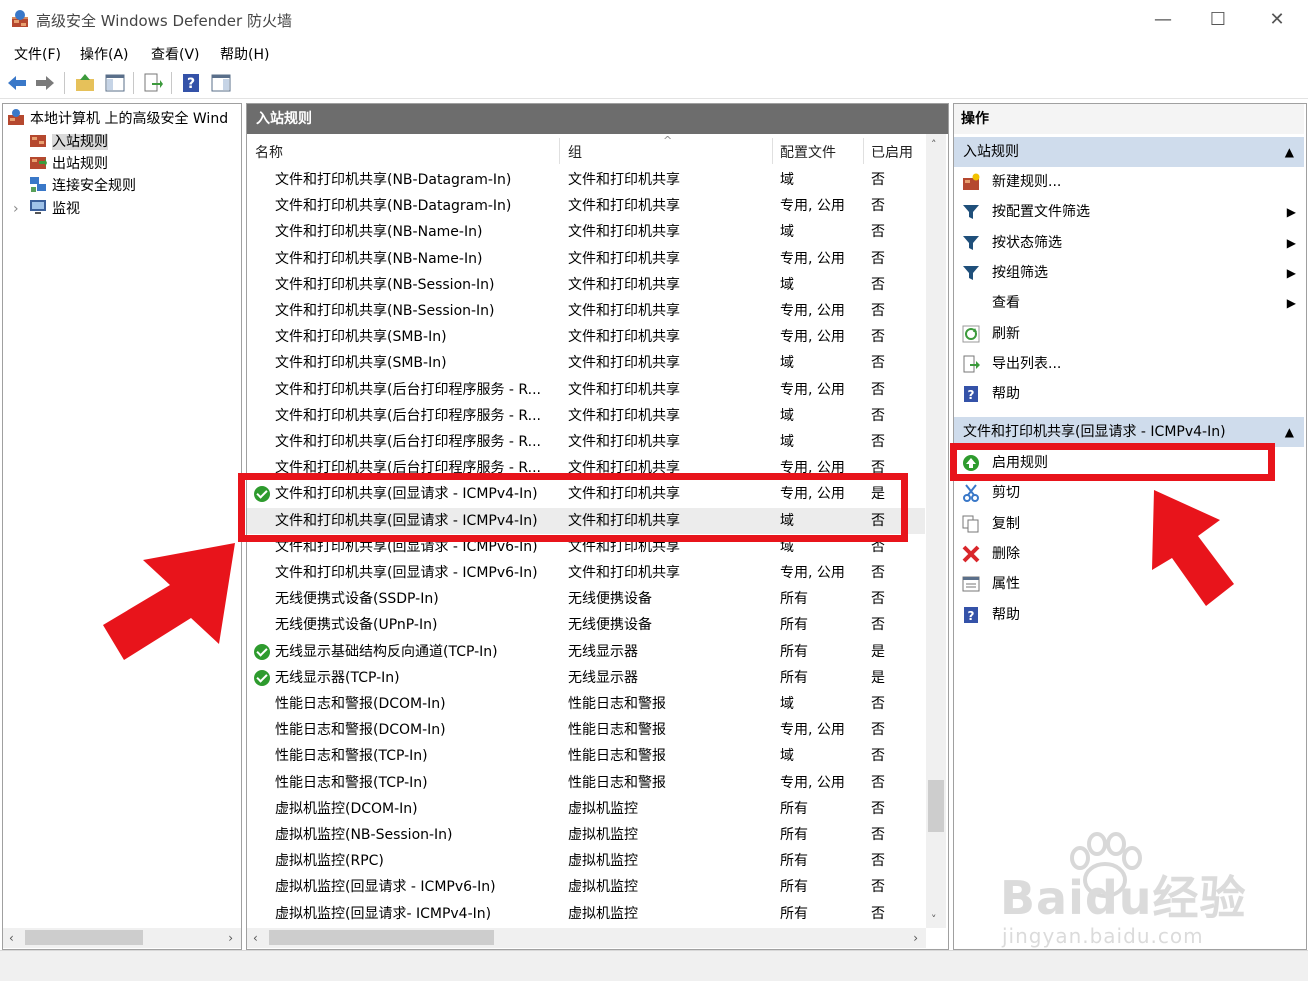  What do you see at coordinates (17, 83) in the screenshot?
I see `back-arrow-icon` at bounding box center [17, 83].